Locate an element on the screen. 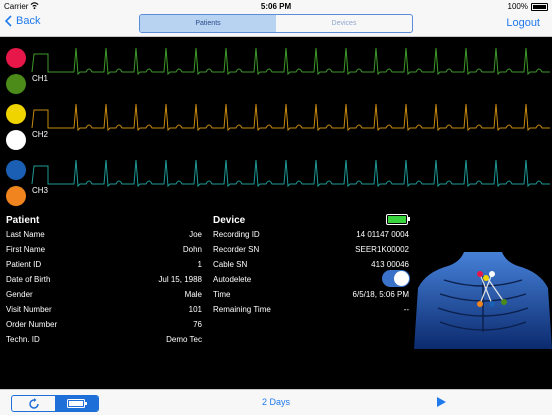 The image size is (552, 415). patient-row: Date of Birth Jul 15, 1988 is located at coordinates (104, 282).